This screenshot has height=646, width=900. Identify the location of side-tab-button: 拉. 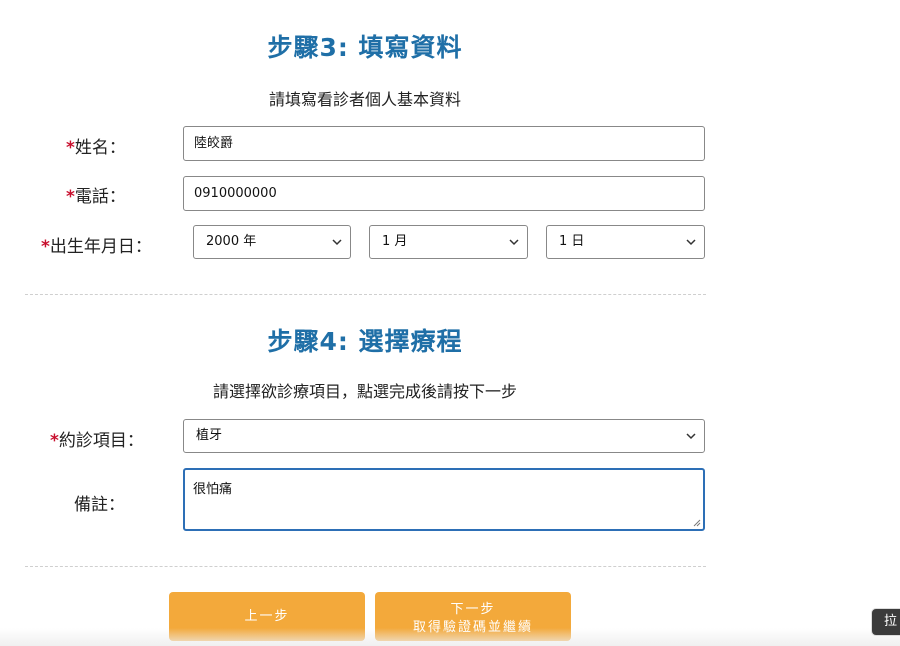
(885, 622).